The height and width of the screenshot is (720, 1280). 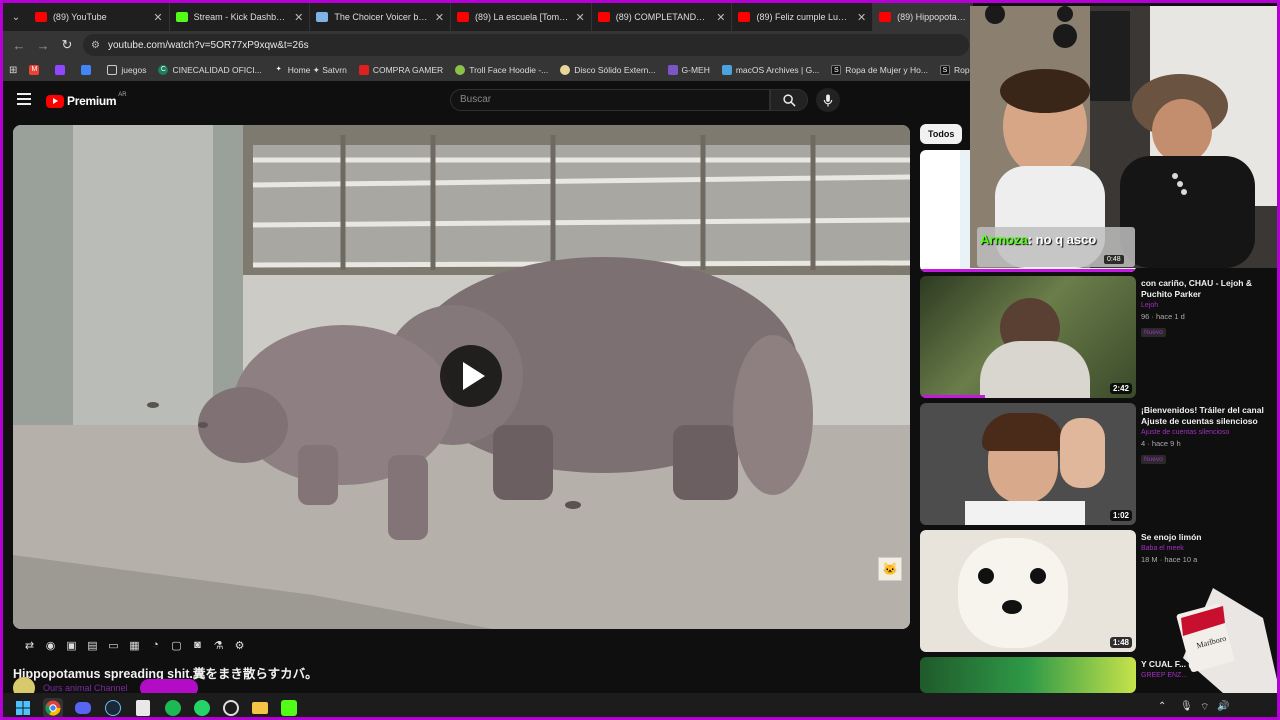 What do you see at coordinates (1028, 337) in the screenshot?
I see `video-thumbnail: 2:42` at bounding box center [1028, 337].